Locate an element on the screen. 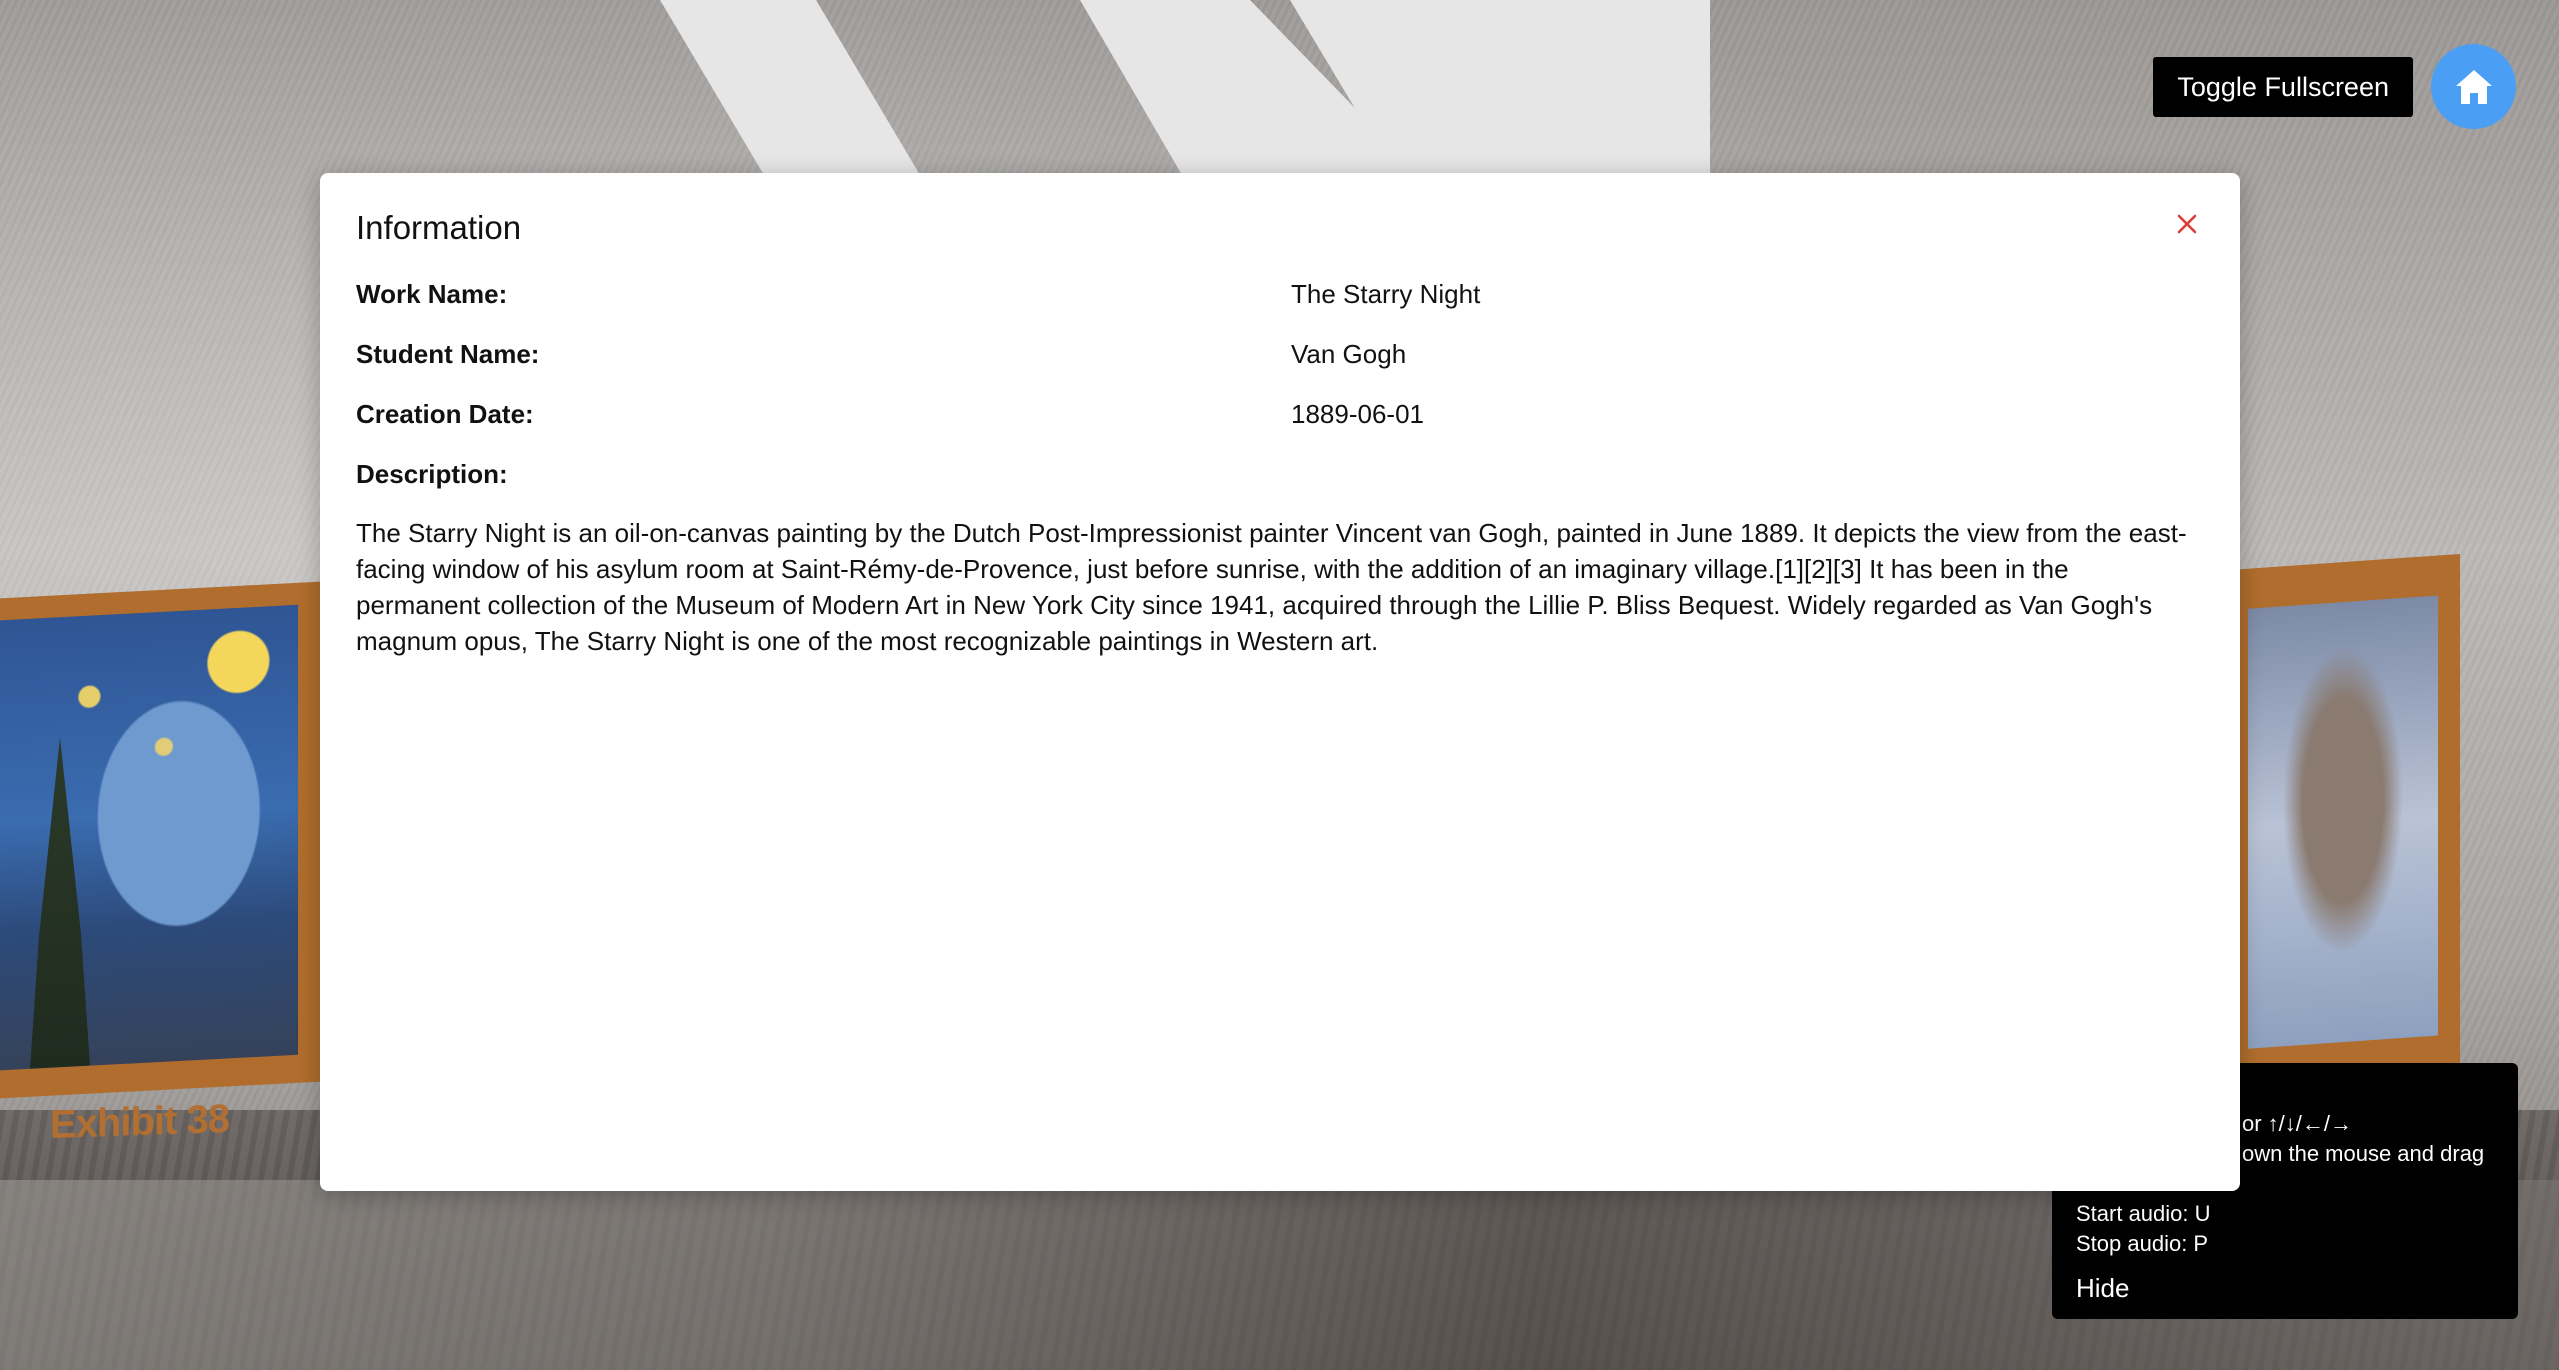 The width and height of the screenshot is (2559, 1370). close-button is located at coordinates (2187, 224).